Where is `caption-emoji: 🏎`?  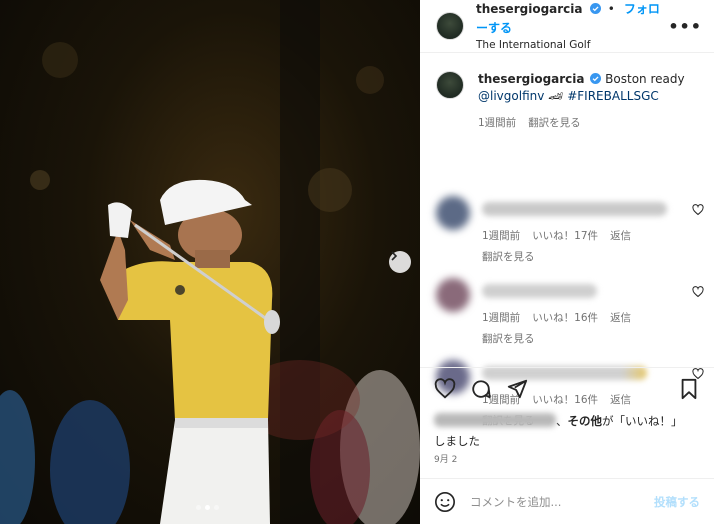
caption-emoji: 🏎 is located at coordinates (556, 96).